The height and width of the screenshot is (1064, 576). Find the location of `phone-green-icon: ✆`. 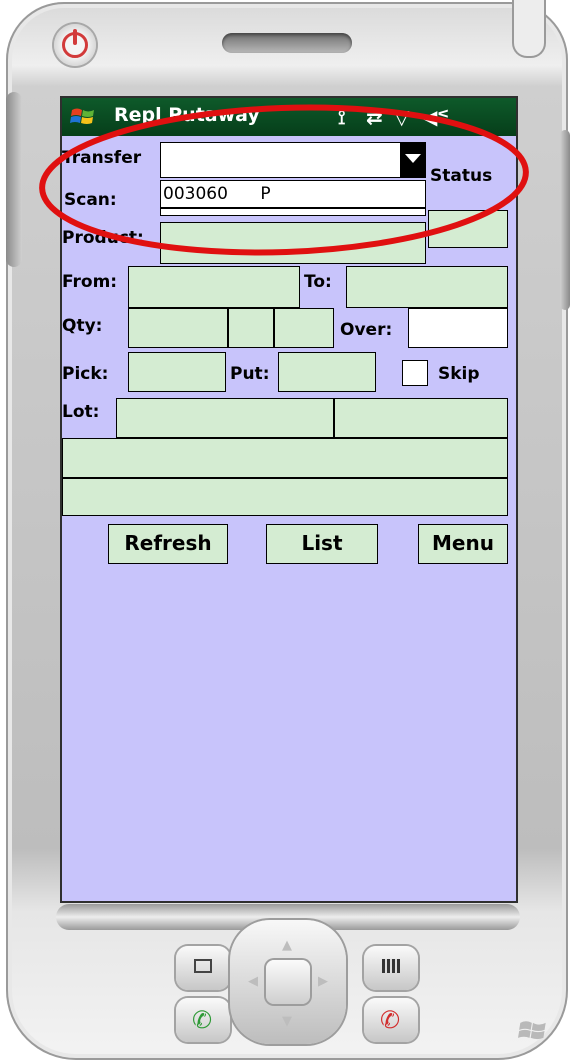

phone-green-icon: ✆ is located at coordinates (202, 1020).